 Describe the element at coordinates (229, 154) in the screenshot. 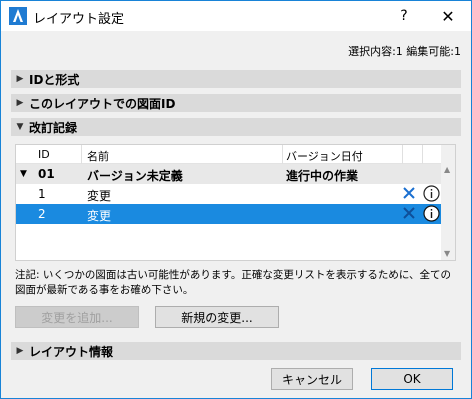

I see `table-header: ID 名前 バージョン日付` at that location.